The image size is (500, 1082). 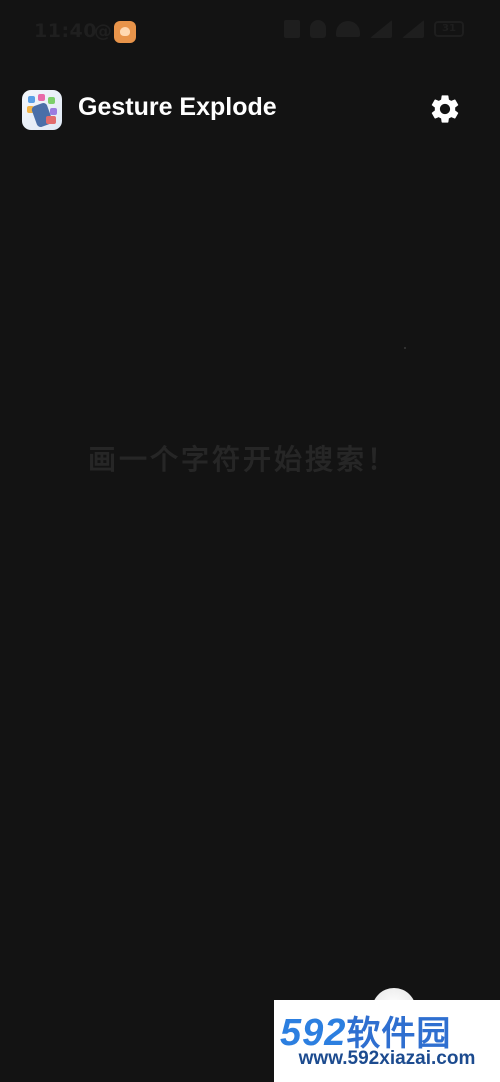 What do you see at coordinates (242, 459) in the screenshot?
I see `gesture-hint: 画一个字符开始搜索！` at bounding box center [242, 459].